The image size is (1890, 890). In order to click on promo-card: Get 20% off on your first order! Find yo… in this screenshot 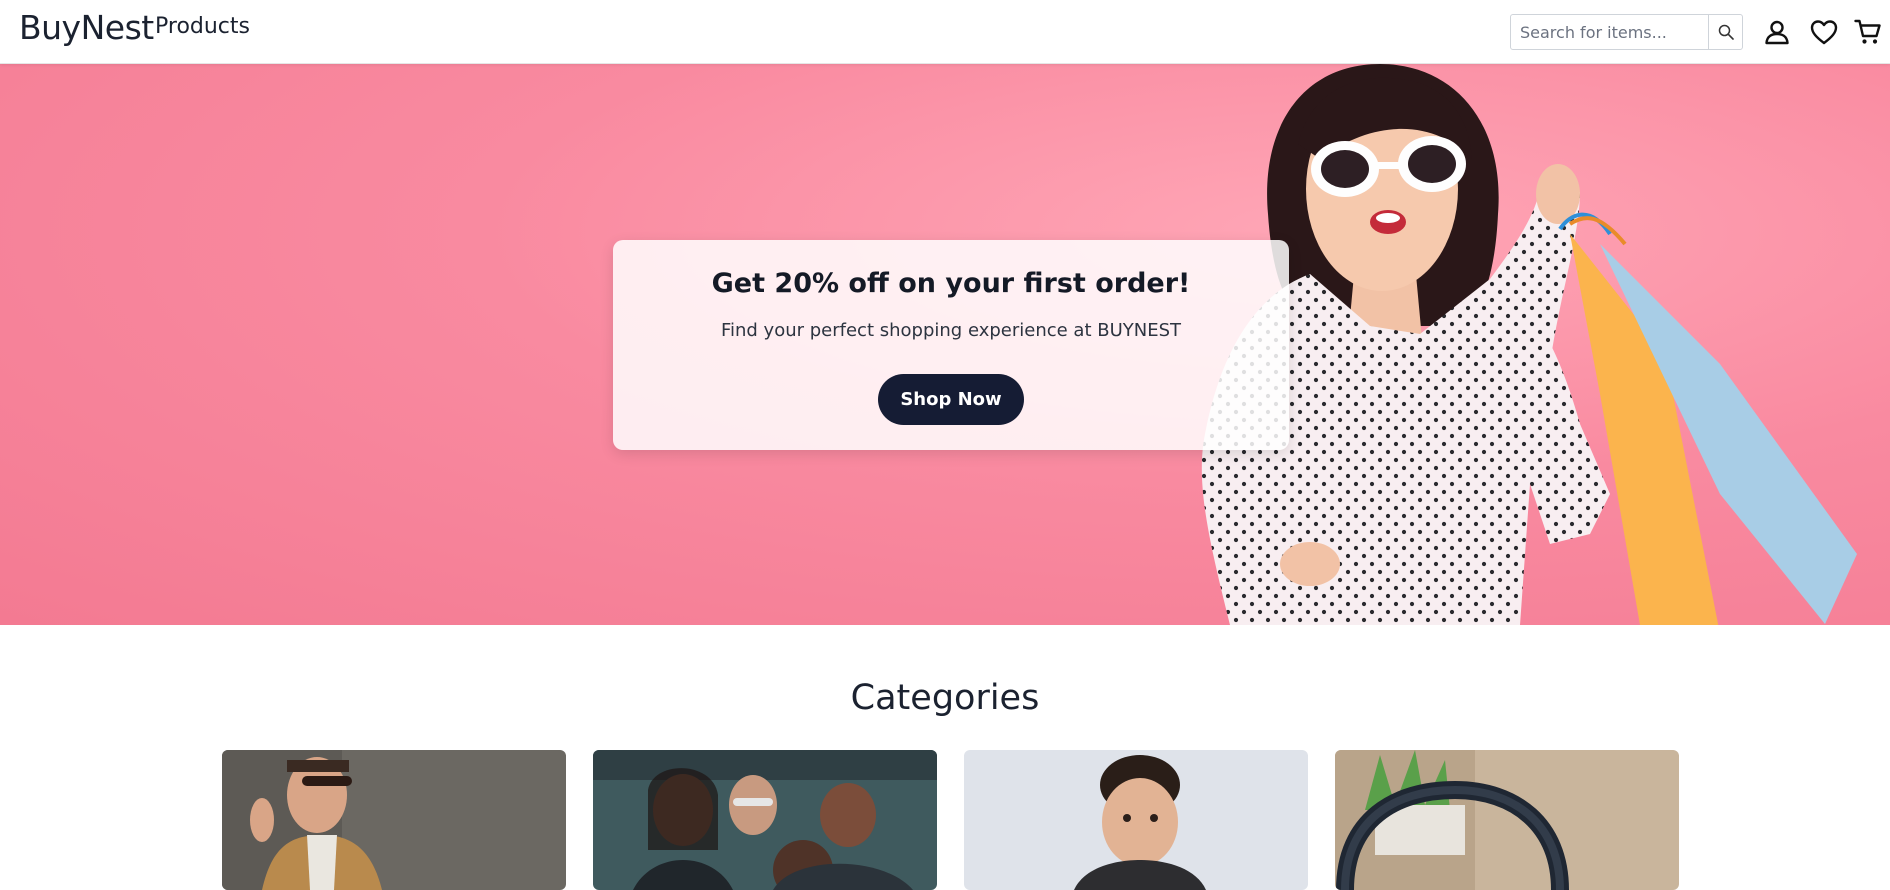, I will do `click(951, 345)`.